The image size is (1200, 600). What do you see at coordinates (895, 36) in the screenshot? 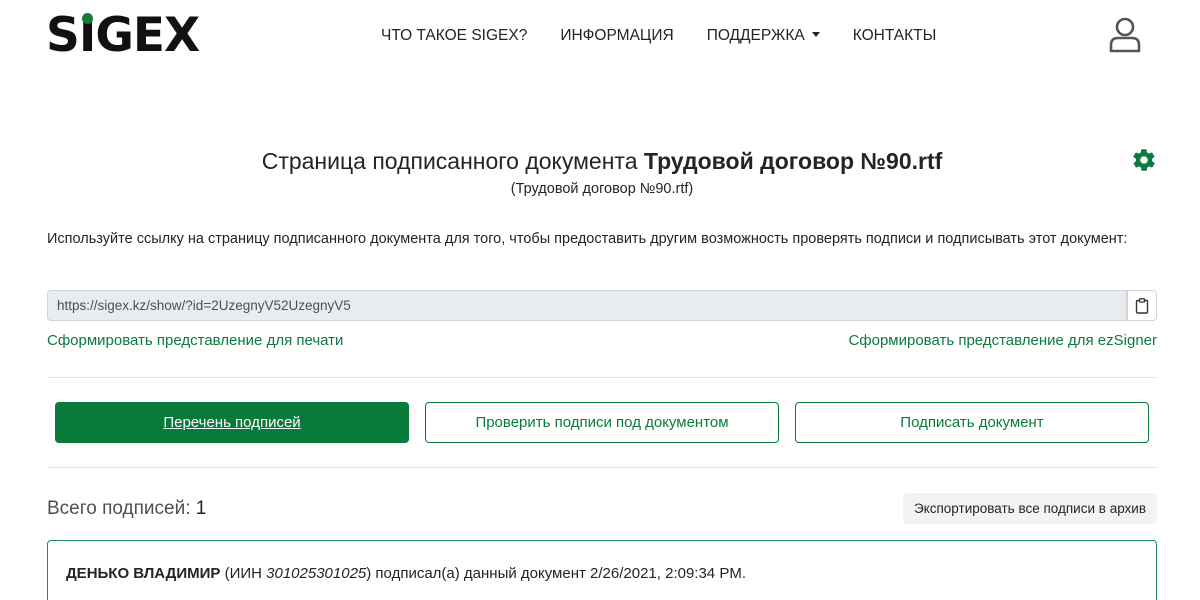
I see `nav-contacts: КОНТАКТЫ` at bounding box center [895, 36].